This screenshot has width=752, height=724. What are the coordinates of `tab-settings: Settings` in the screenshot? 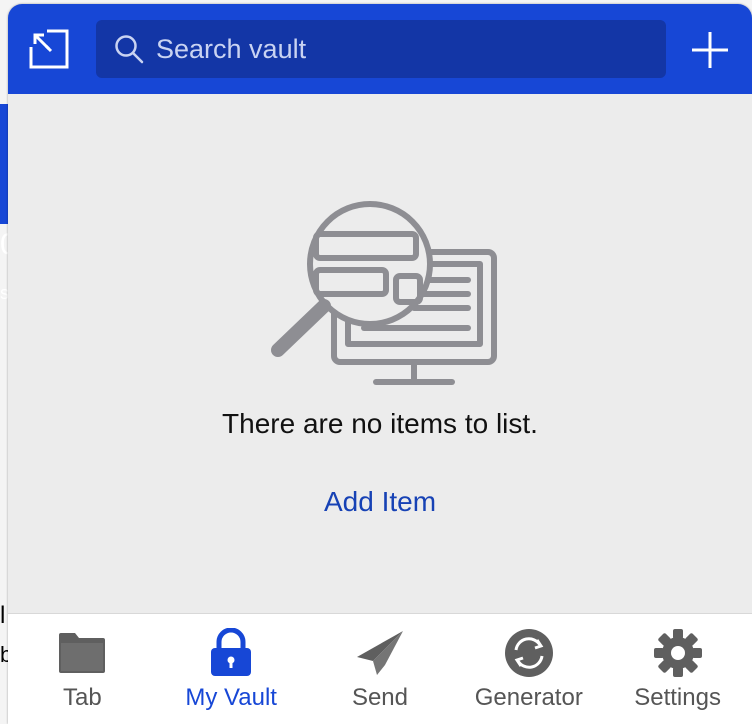 It's located at (677, 669).